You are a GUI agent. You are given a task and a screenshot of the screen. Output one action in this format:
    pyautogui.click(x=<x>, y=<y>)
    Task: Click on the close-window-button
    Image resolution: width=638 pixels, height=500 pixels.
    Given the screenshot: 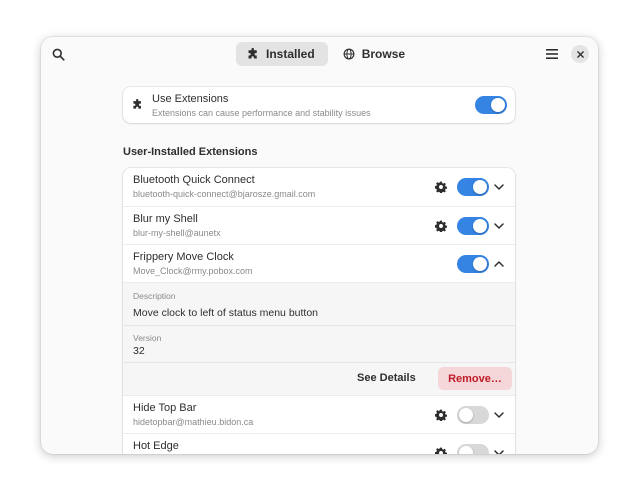 What is the action you would take?
    pyautogui.click(x=580, y=54)
    